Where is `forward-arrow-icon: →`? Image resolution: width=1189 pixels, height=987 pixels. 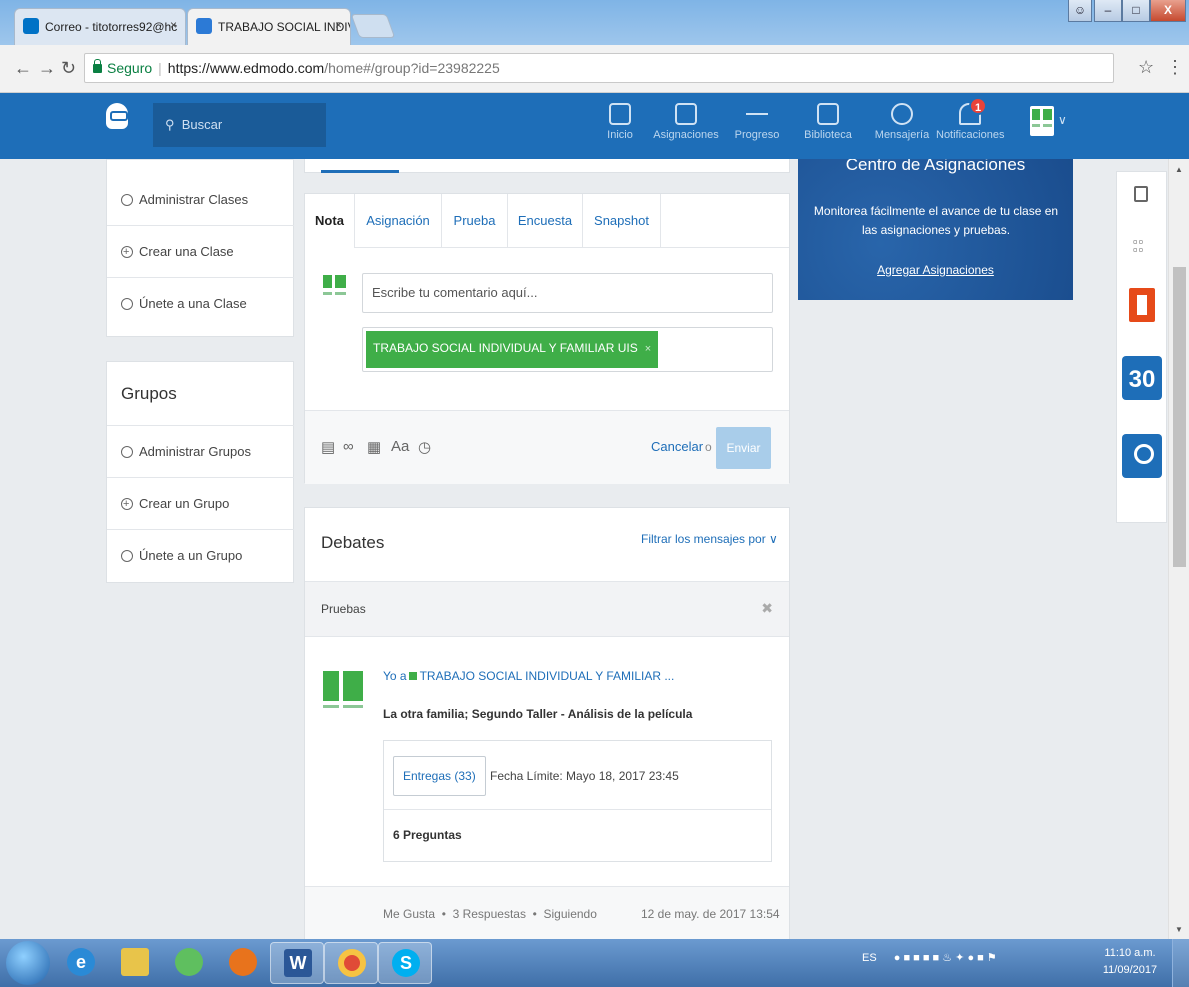 forward-arrow-icon: → is located at coordinates (47, 68).